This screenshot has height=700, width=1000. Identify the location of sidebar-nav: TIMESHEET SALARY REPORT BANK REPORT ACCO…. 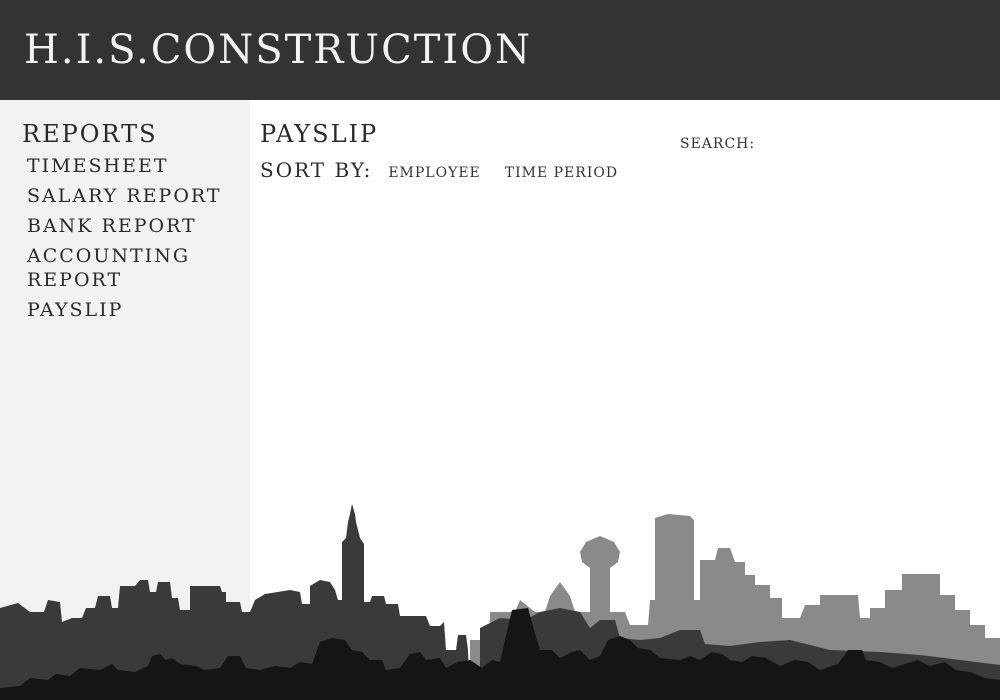
(127, 241).